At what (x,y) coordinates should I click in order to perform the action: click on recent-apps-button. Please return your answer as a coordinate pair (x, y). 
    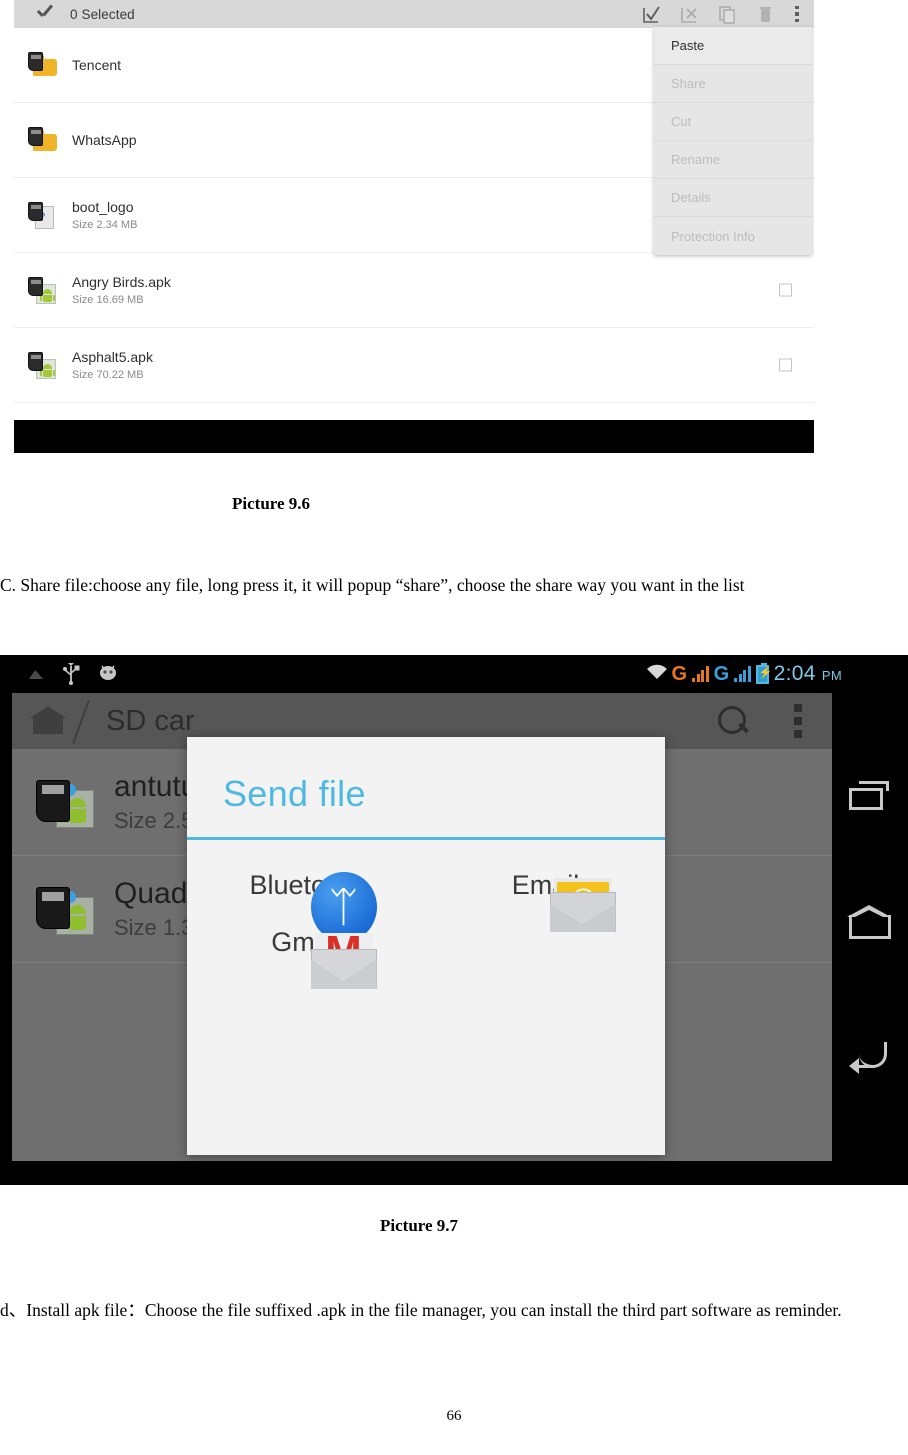
    Looking at the image, I should click on (870, 798).